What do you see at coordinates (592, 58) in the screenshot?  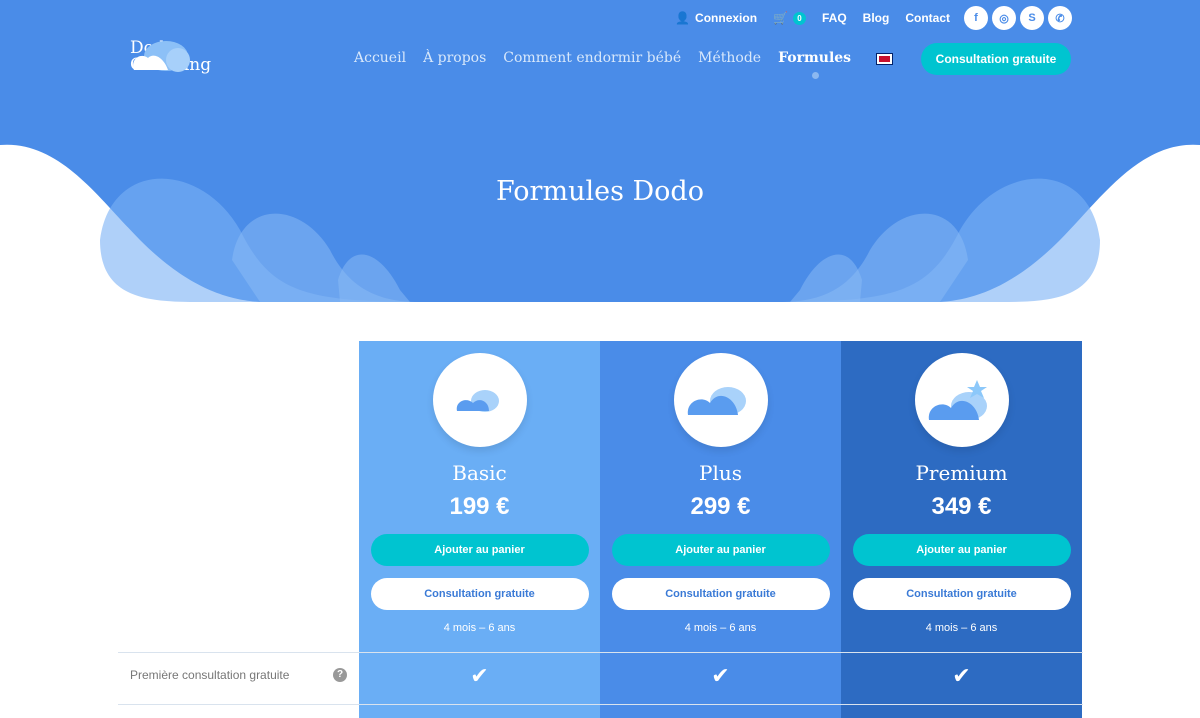 I see `nav-comment-endormir: Comment endormir bébé` at bounding box center [592, 58].